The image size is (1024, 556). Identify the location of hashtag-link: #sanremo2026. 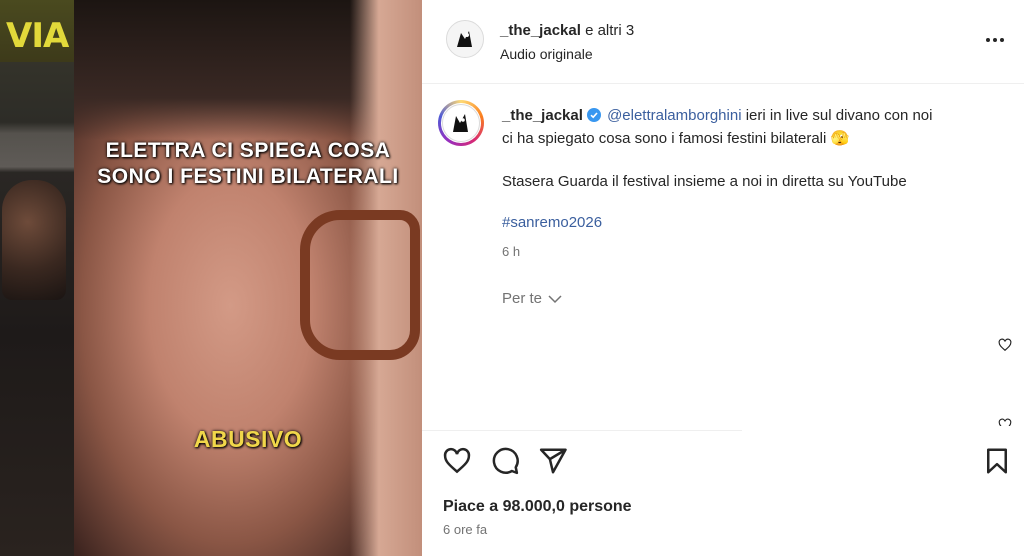
(552, 222).